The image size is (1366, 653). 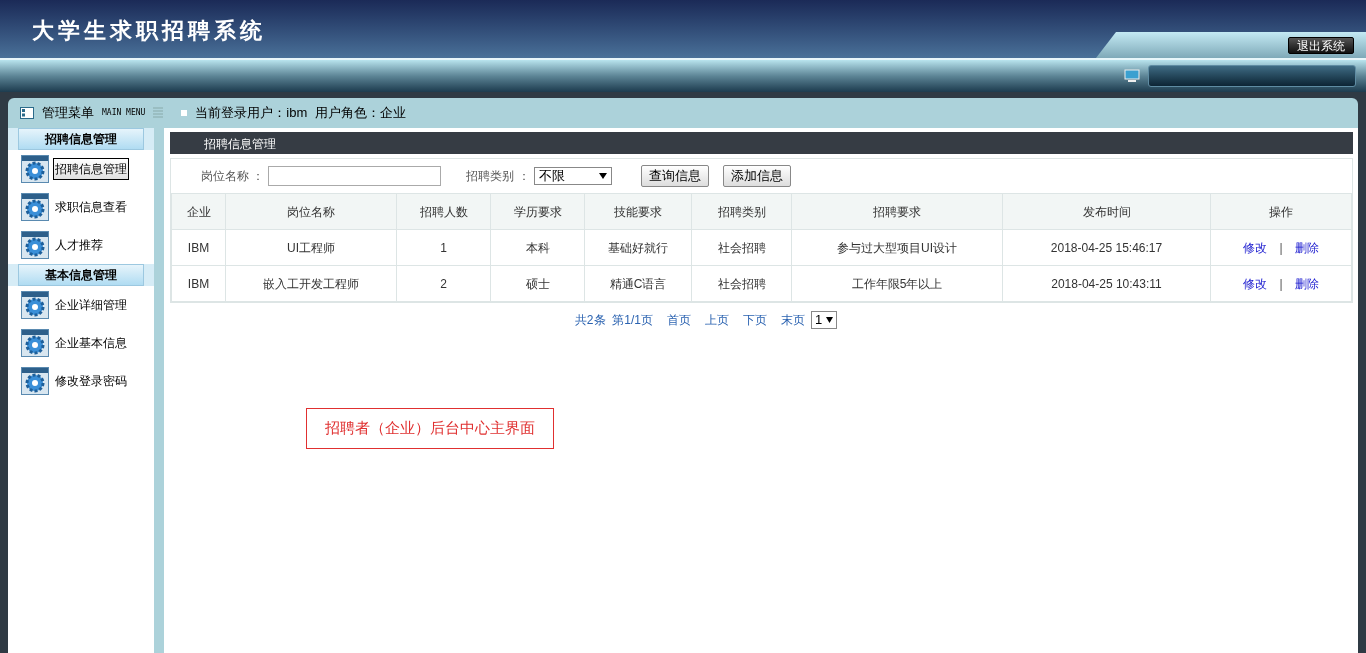 I want to click on field-label: 岗位名称 ：, so click(x=233, y=176).